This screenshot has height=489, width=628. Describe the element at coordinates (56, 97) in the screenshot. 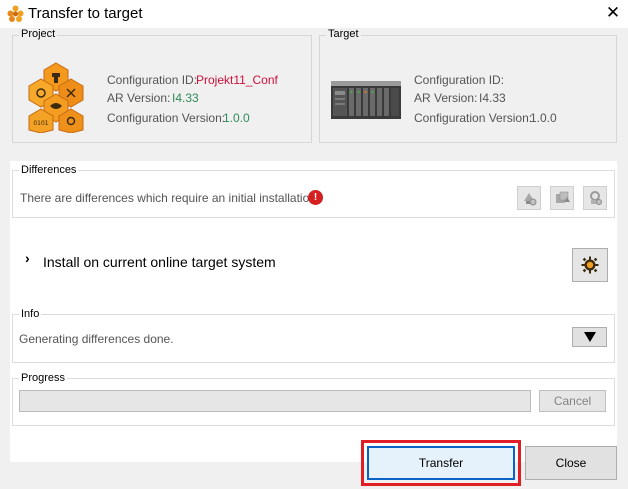

I see `project-hexagon-icon: 0101` at that location.